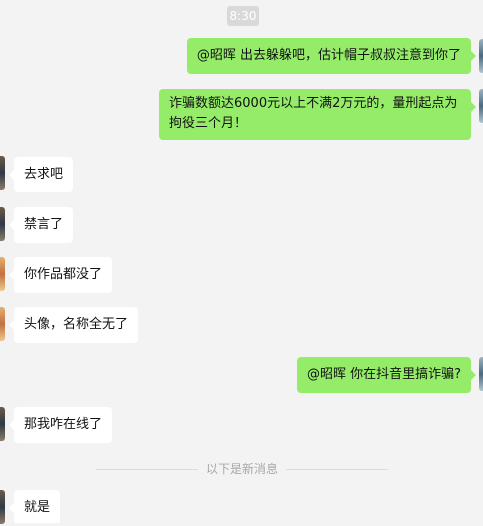 The width and height of the screenshot is (483, 526). Describe the element at coordinates (37, 507) in the screenshot. I see `message-text: 就是` at that location.